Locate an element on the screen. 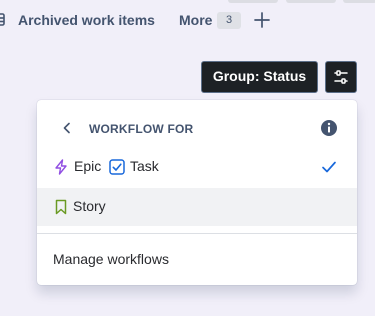 Image resolution: width=375 pixels, height=316 pixels. tab-archived-work-items: Archived work items is located at coordinates (86, 20).